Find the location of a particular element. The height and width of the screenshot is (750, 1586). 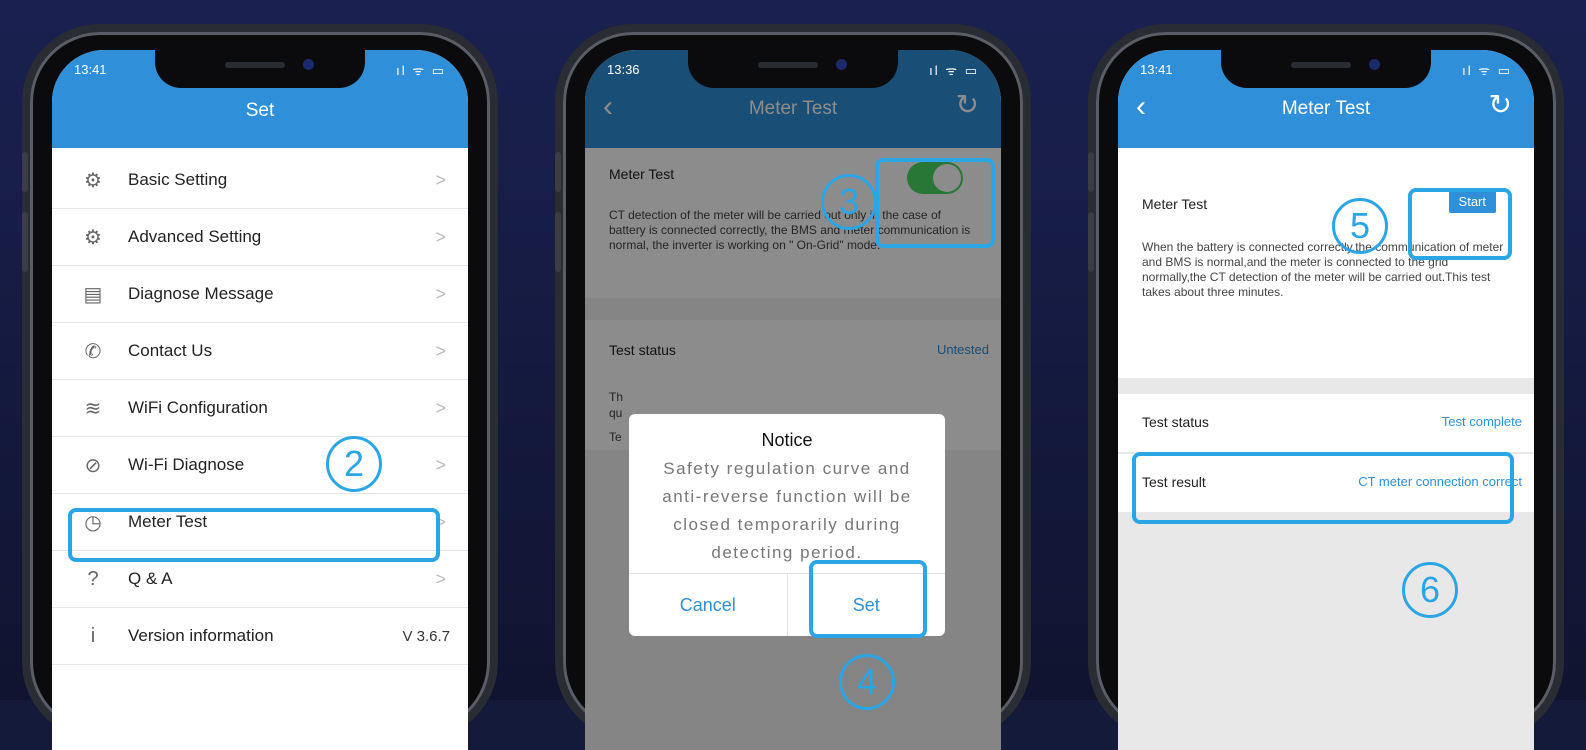

highlight-toggle is located at coordinates (935, 203).